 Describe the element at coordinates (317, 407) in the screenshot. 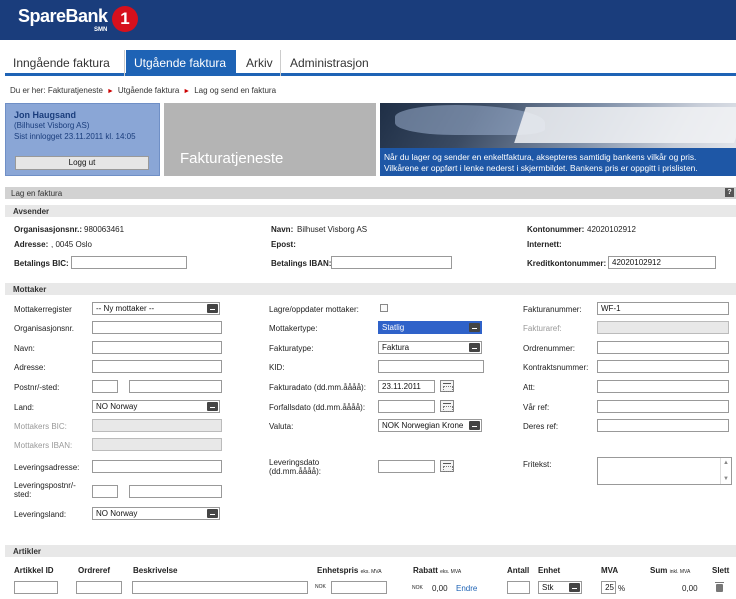

I see `forfall-label: Forfallsdato (dd.mm.åååå):` at that location.